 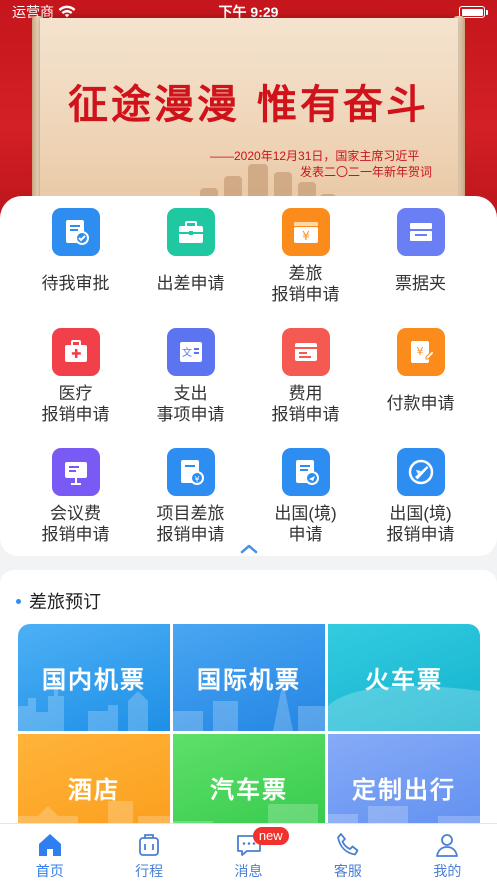 What do you see at coordinates (65, 602) in the screenshot?
I see `section-title-text: 差旅预订` at bounding box center [65, 602].